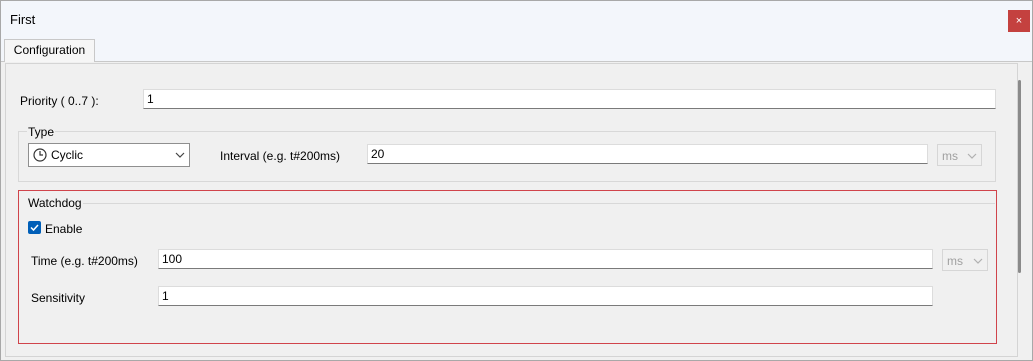 Image resolution: width=1033 pixels, height=361 pixels. I want to click on clock-icon, so click(40, 155).